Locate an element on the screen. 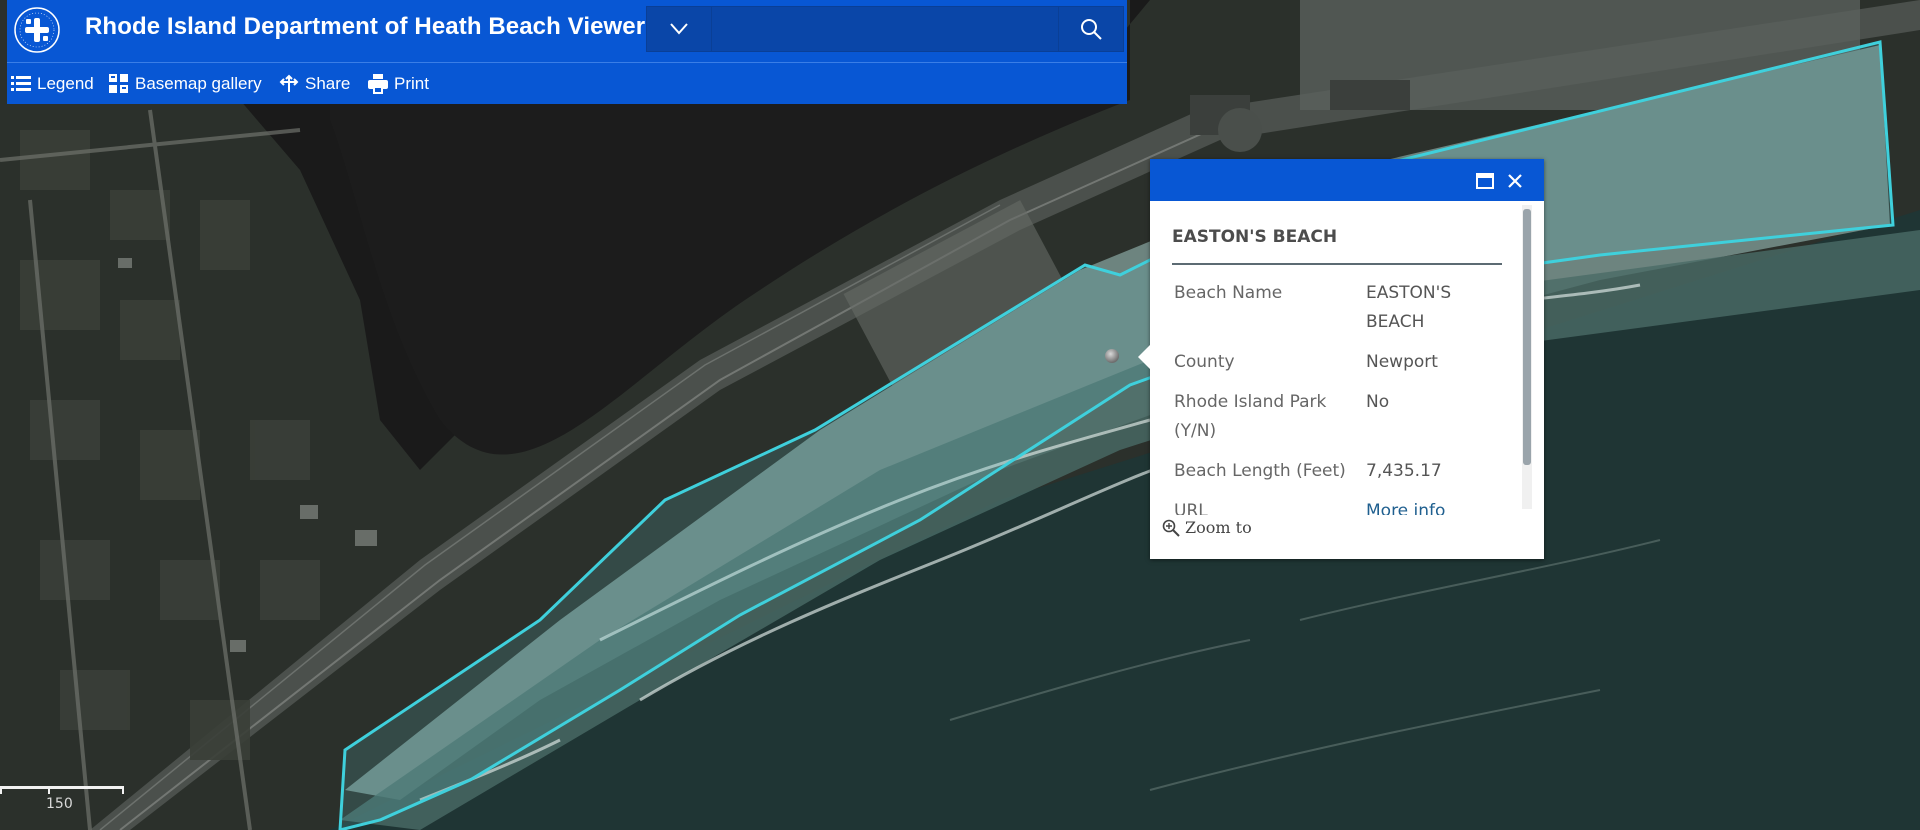 This screenshot has height=830, width=1920. field-label: County is located at coordinates (1204, 362).